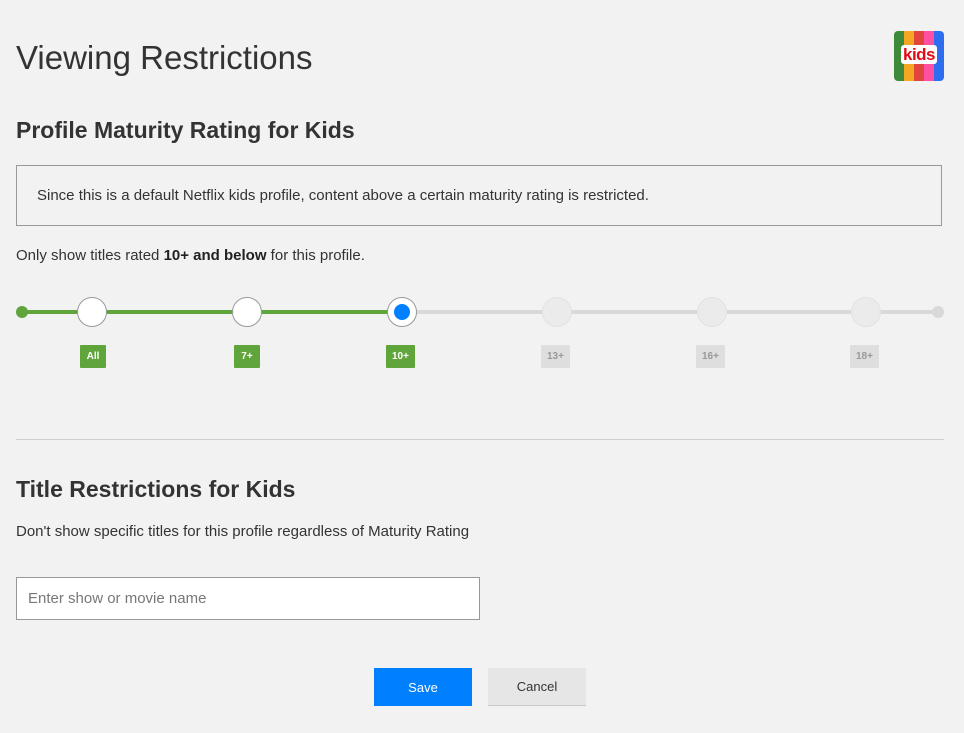 Image resolution: width=964 pixels, height=733 pixels. I want to click on kids-logo-text: kids, so click(919, 54).